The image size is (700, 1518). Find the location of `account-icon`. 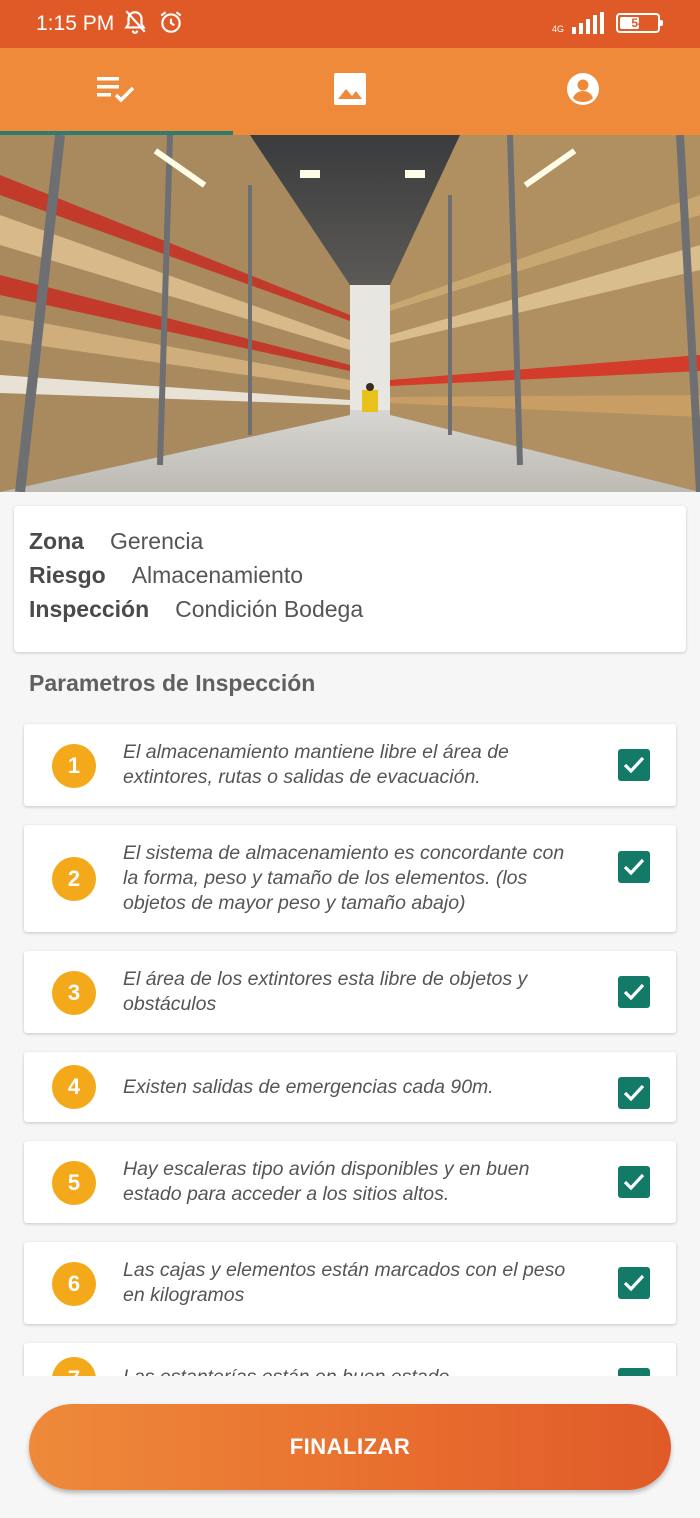

account-icon is located at coordinates (583, 91).